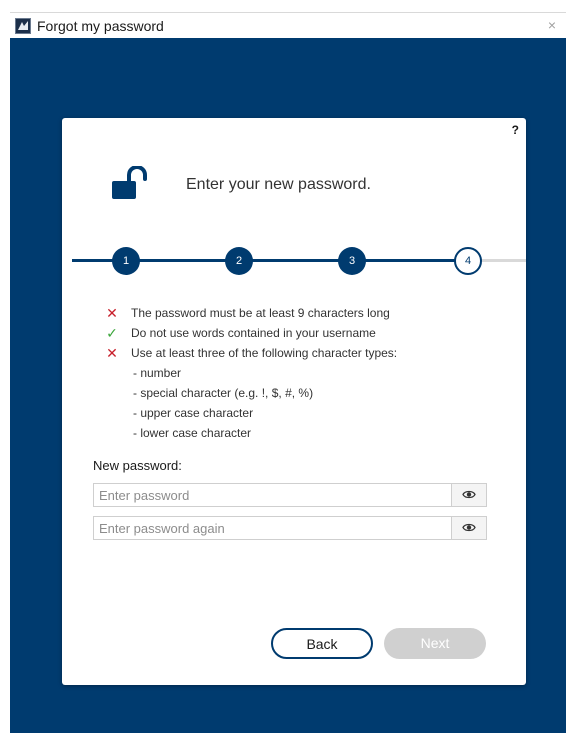  I want to click on unlocked-padlock-icon, so click(132, 182).